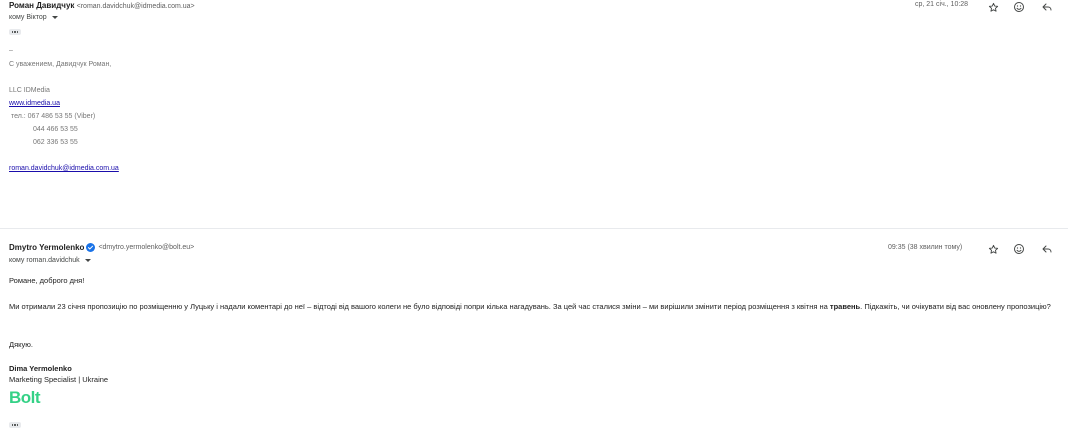 The width and height of the screenshot is (1068, 437). I want to click on recipients-label: кому Віктор, so click(28, 17).